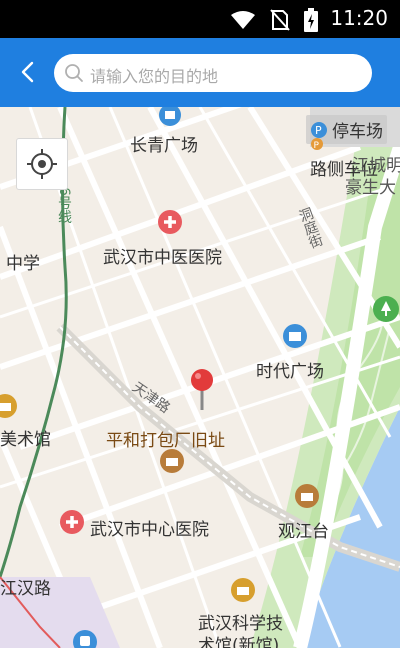 The width and height of the screenshot is (400, 648). Describe the element at coordinates (290, 369) in the screenshot. I see `poi-label: 时代广场` at that location.